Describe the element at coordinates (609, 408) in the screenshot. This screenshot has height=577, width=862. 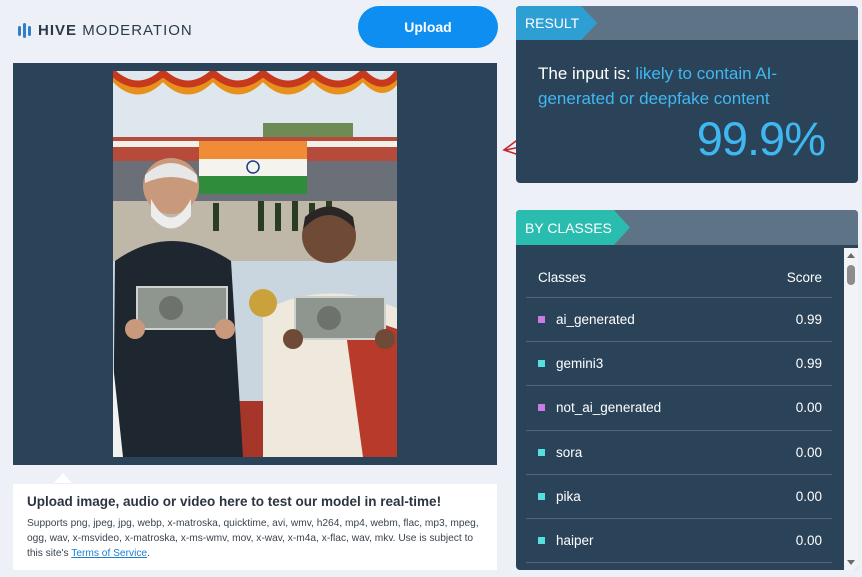
I see `class-name: not_ai_generated` at that location.